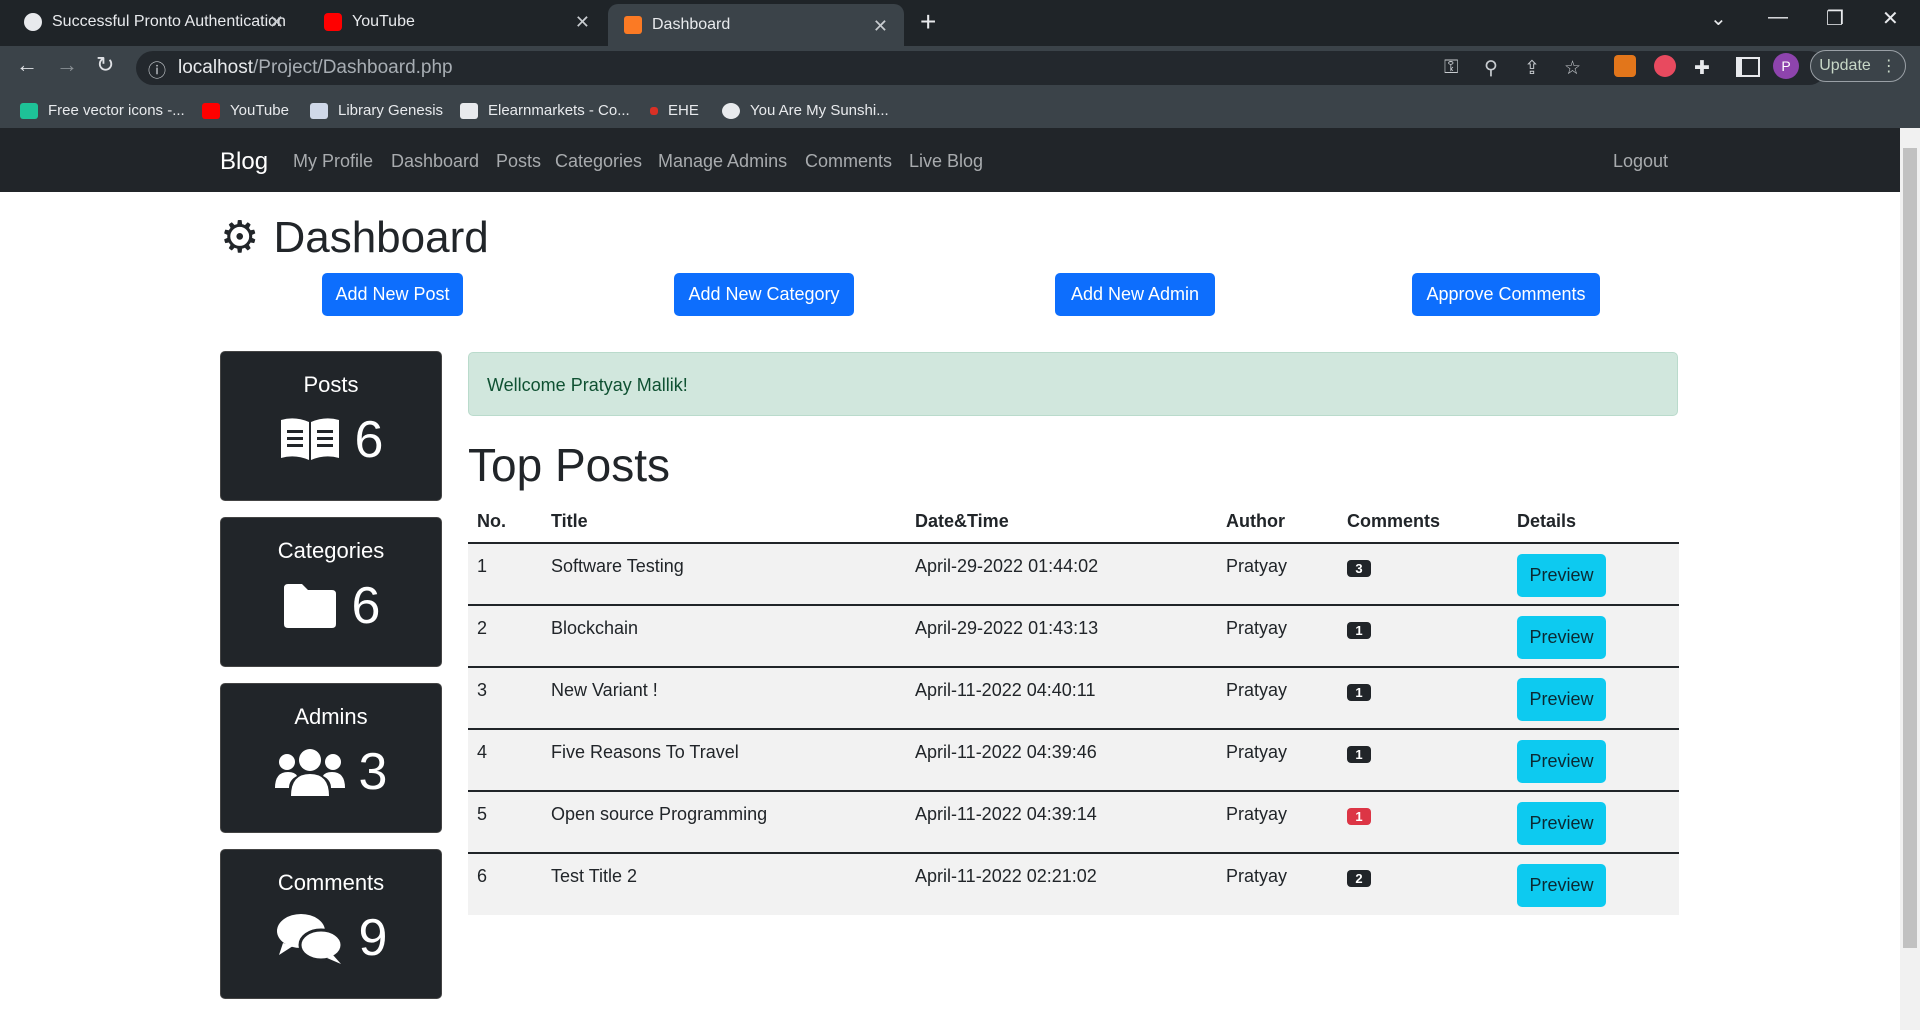 The width and height of the screenshot is (1920, 1030). I want to click on bookmark-item: YouTube, so click(245, 110).